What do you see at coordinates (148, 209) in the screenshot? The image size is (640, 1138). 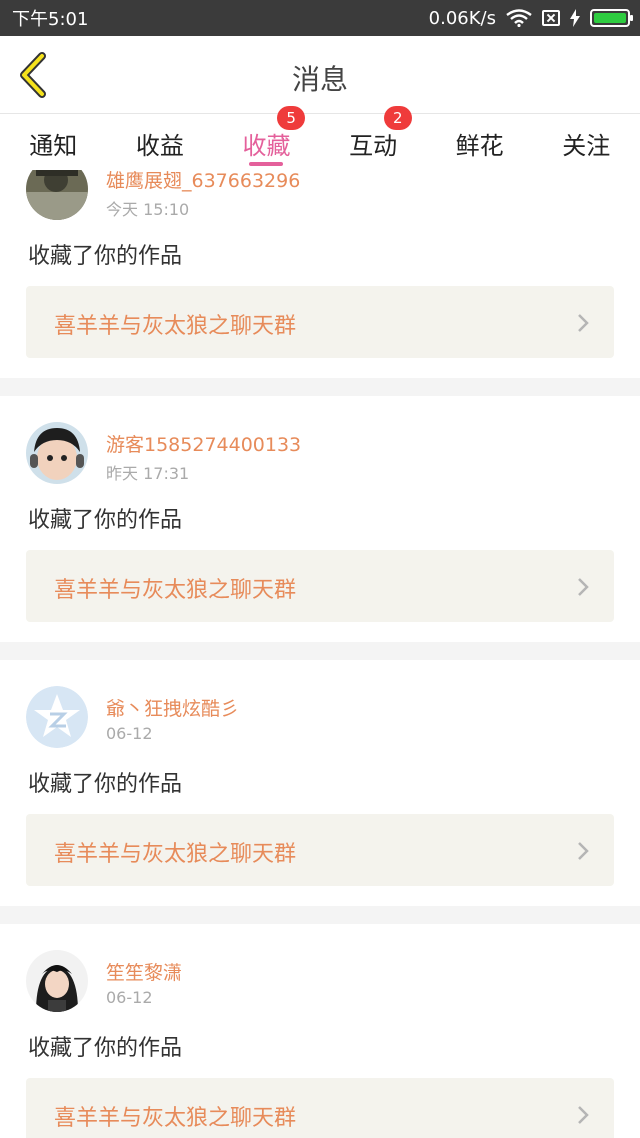 I see `timestamp: 今天 15:10` at bounding box center [148, 209].